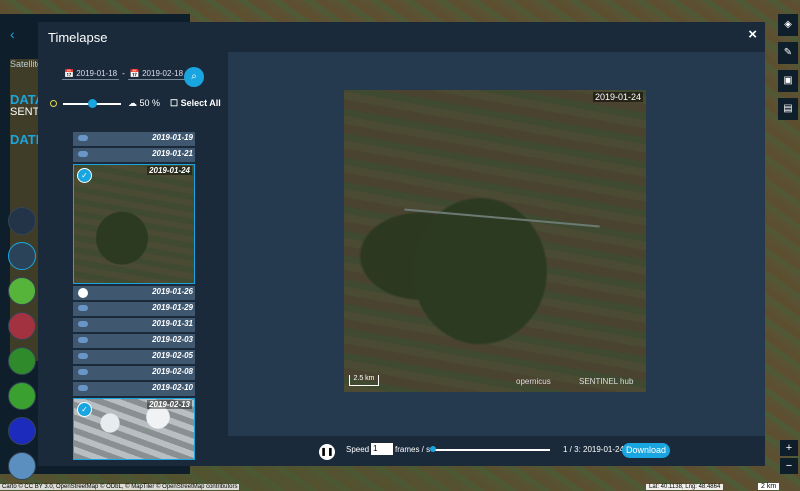  What do you see at coordinates (172, 137) in the screenshot?
I see `list-item-date: 2019-01-19` at bounding box center [172, 137].